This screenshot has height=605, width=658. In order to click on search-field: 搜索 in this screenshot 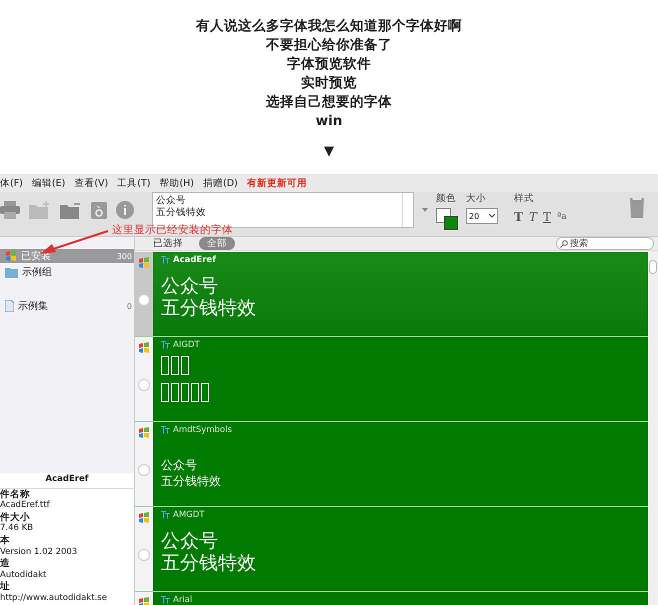, I will do `click(605, 243)`.